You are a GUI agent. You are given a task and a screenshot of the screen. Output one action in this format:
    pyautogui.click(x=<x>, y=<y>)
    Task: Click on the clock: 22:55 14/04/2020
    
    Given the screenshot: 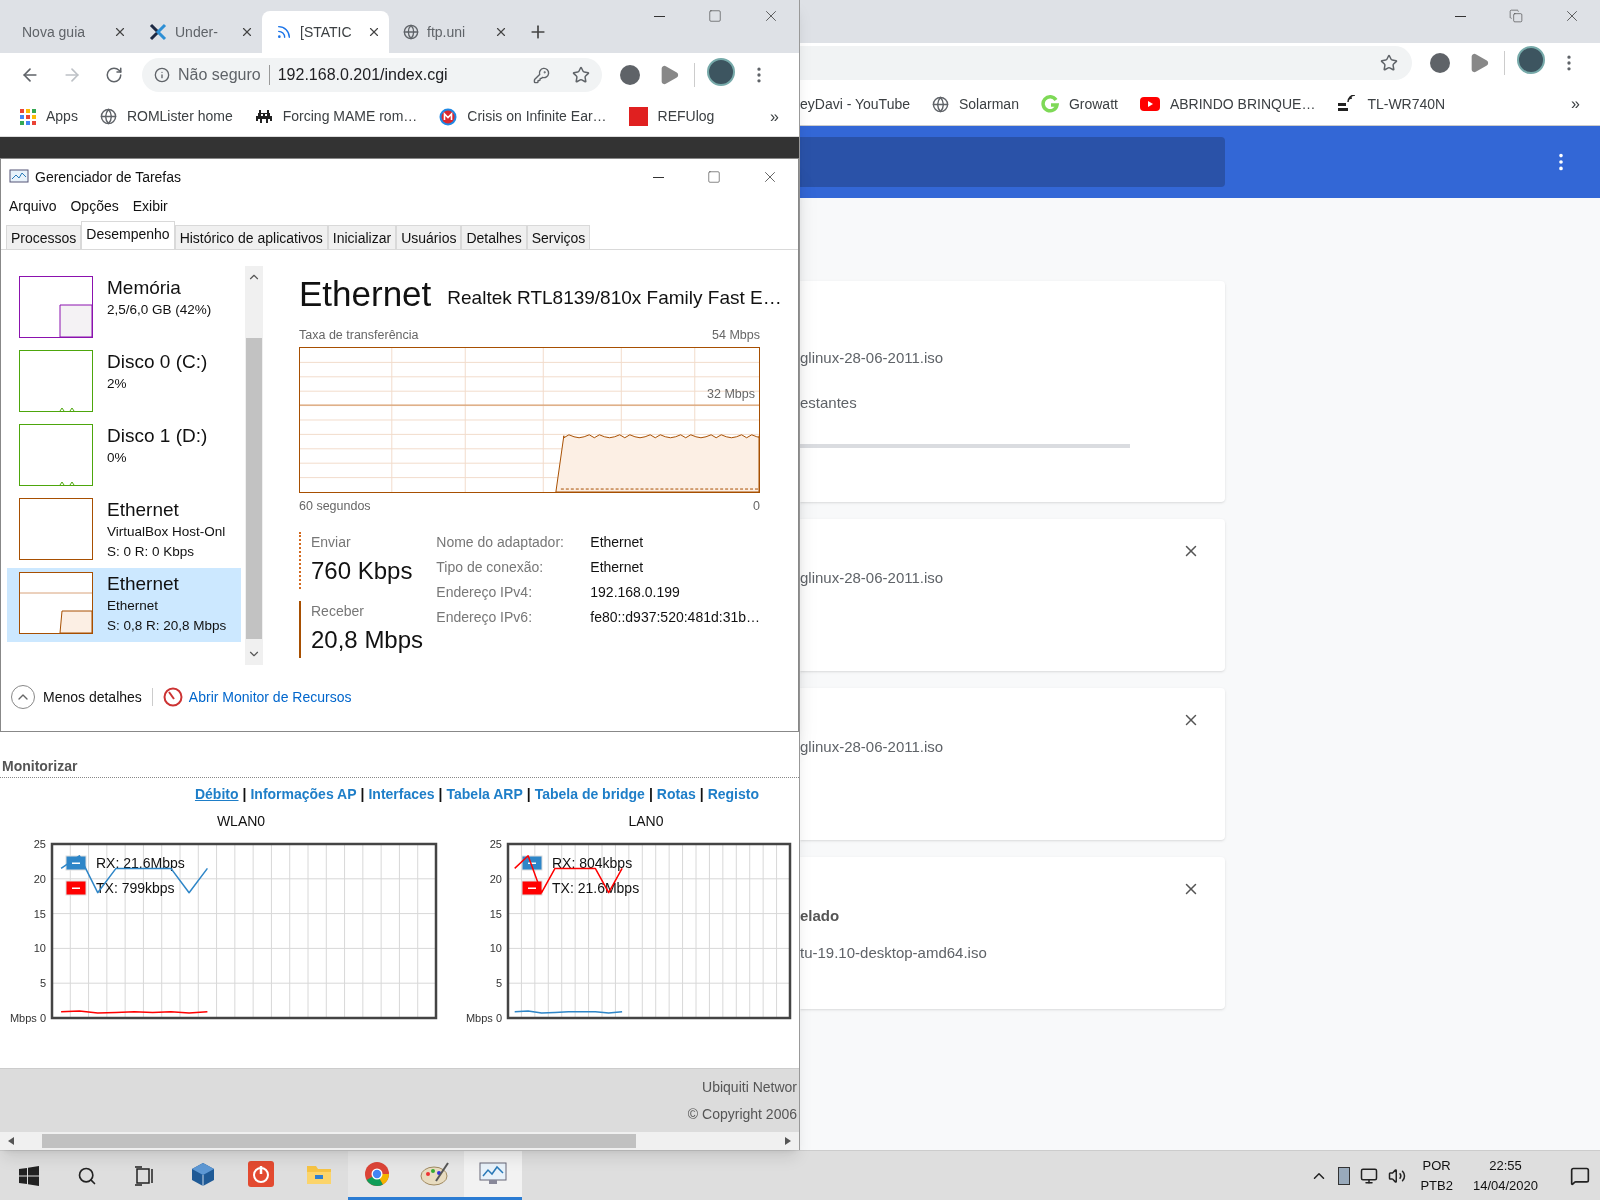 What is the action you would take?
    pyautogui.click(x=1505, y=1175)
    